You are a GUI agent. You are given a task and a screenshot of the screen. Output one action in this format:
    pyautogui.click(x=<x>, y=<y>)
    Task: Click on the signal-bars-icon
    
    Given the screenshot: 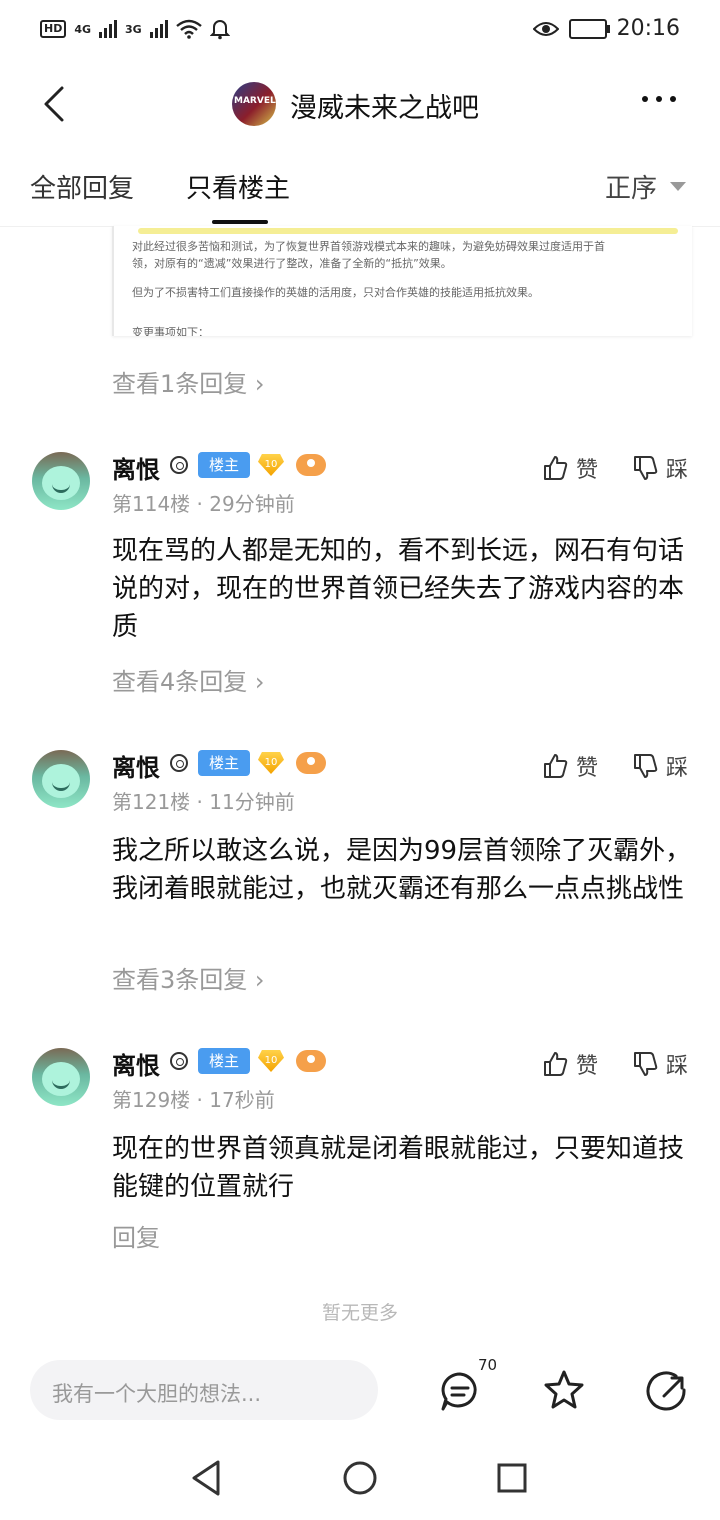 What is the action you would take?
    pyautogui.click(x=108, y=29)
    